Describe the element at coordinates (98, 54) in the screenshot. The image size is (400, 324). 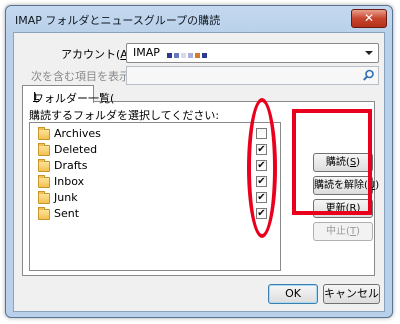
I see `account-label: アカウント(A):` at that location.